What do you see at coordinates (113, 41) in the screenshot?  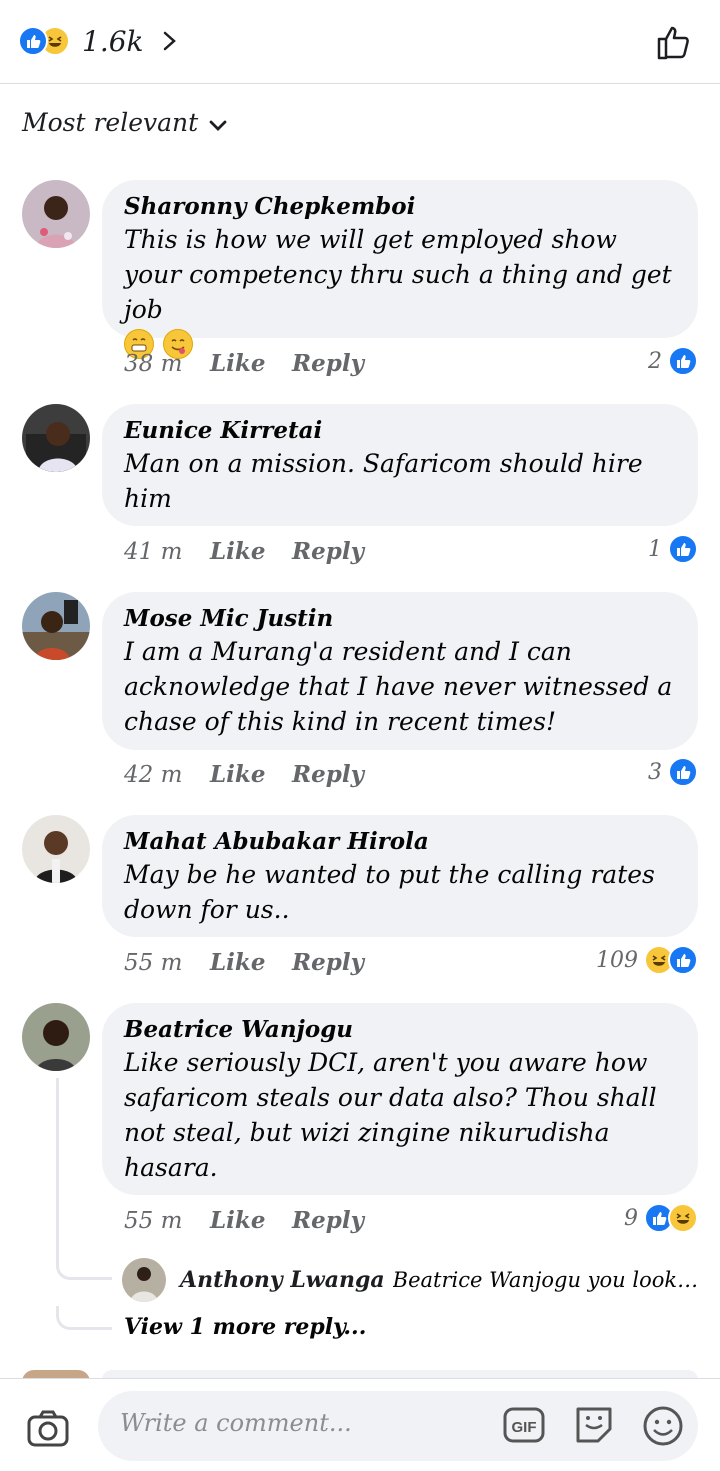 I see `reaction-count: 1.6k` at bounding box center [113, 41].